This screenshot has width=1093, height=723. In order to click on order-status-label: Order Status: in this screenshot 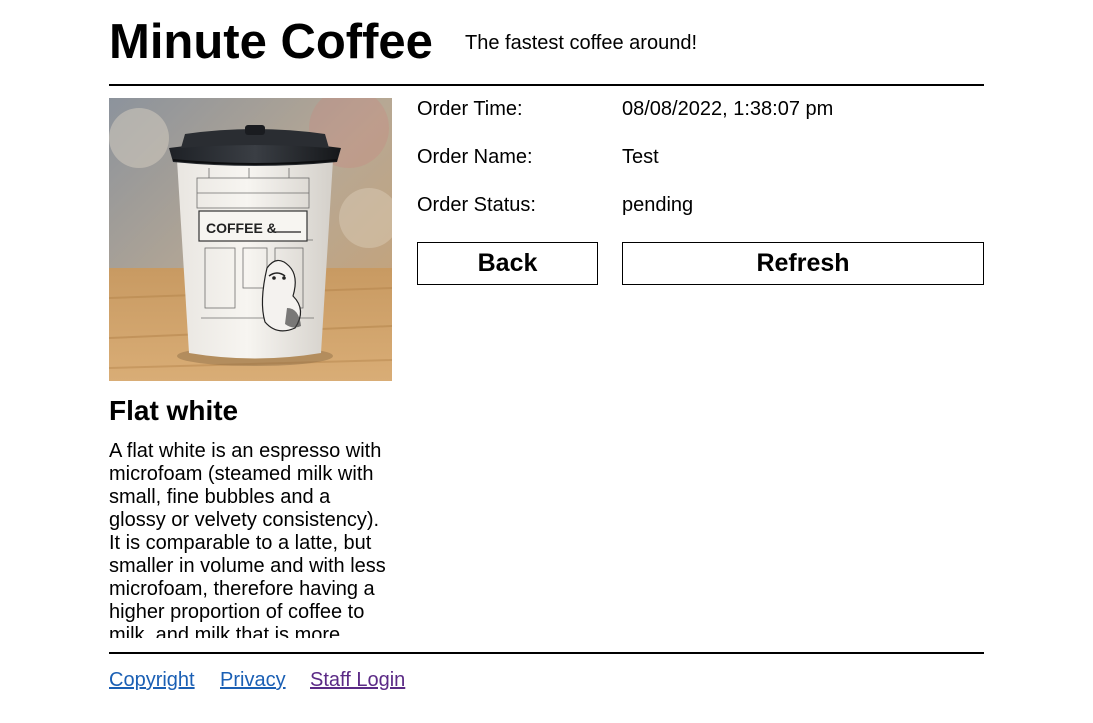, I will do `click(476, 205)`.